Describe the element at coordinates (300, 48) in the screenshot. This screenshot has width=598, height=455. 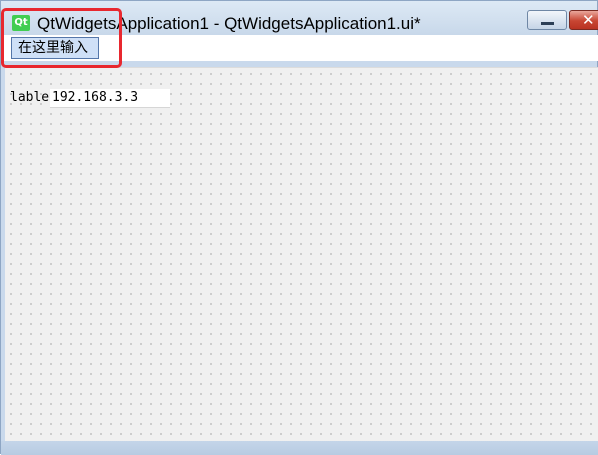
I see `menu-bar: 在这里输入` at that location.